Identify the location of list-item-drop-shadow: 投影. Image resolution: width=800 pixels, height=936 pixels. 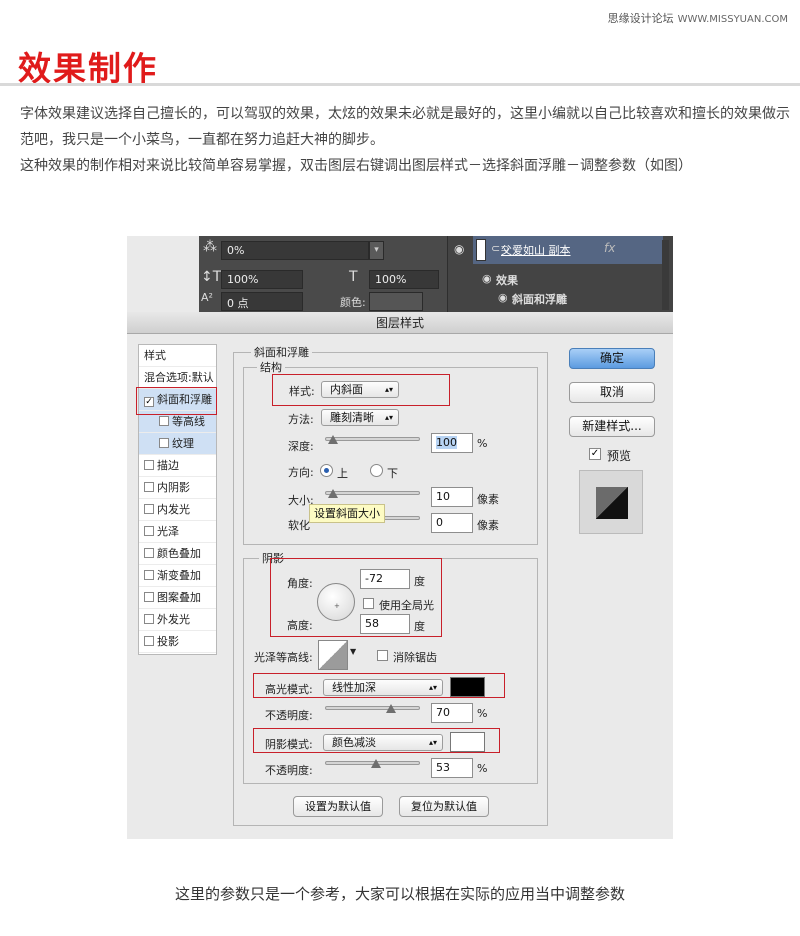
(177, 642).